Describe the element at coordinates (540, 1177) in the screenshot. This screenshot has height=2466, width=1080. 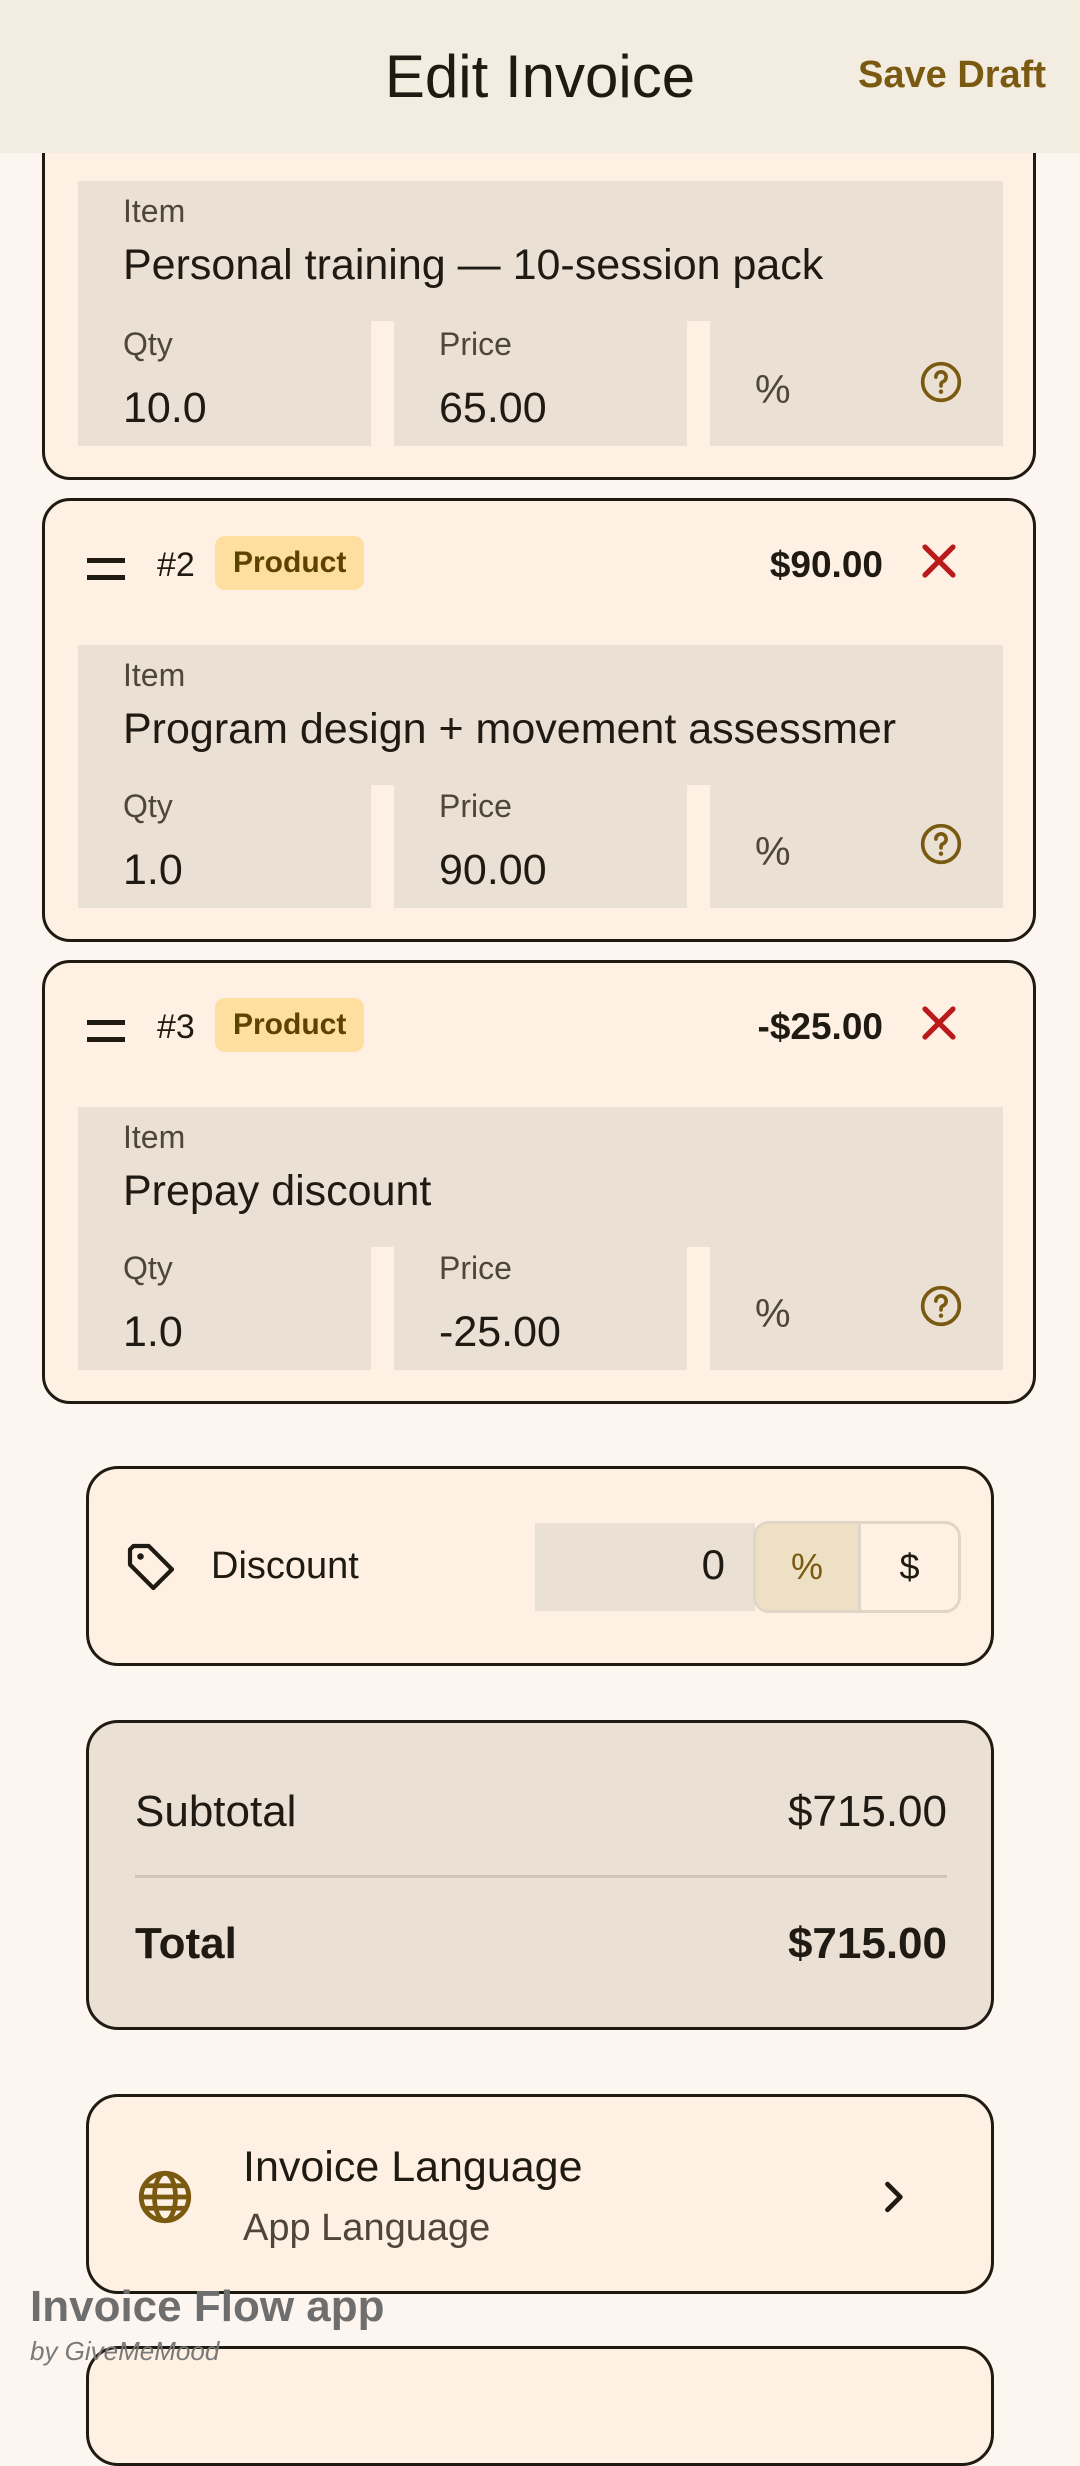
I see `item-name-field: Item Prepay discount` at that location.